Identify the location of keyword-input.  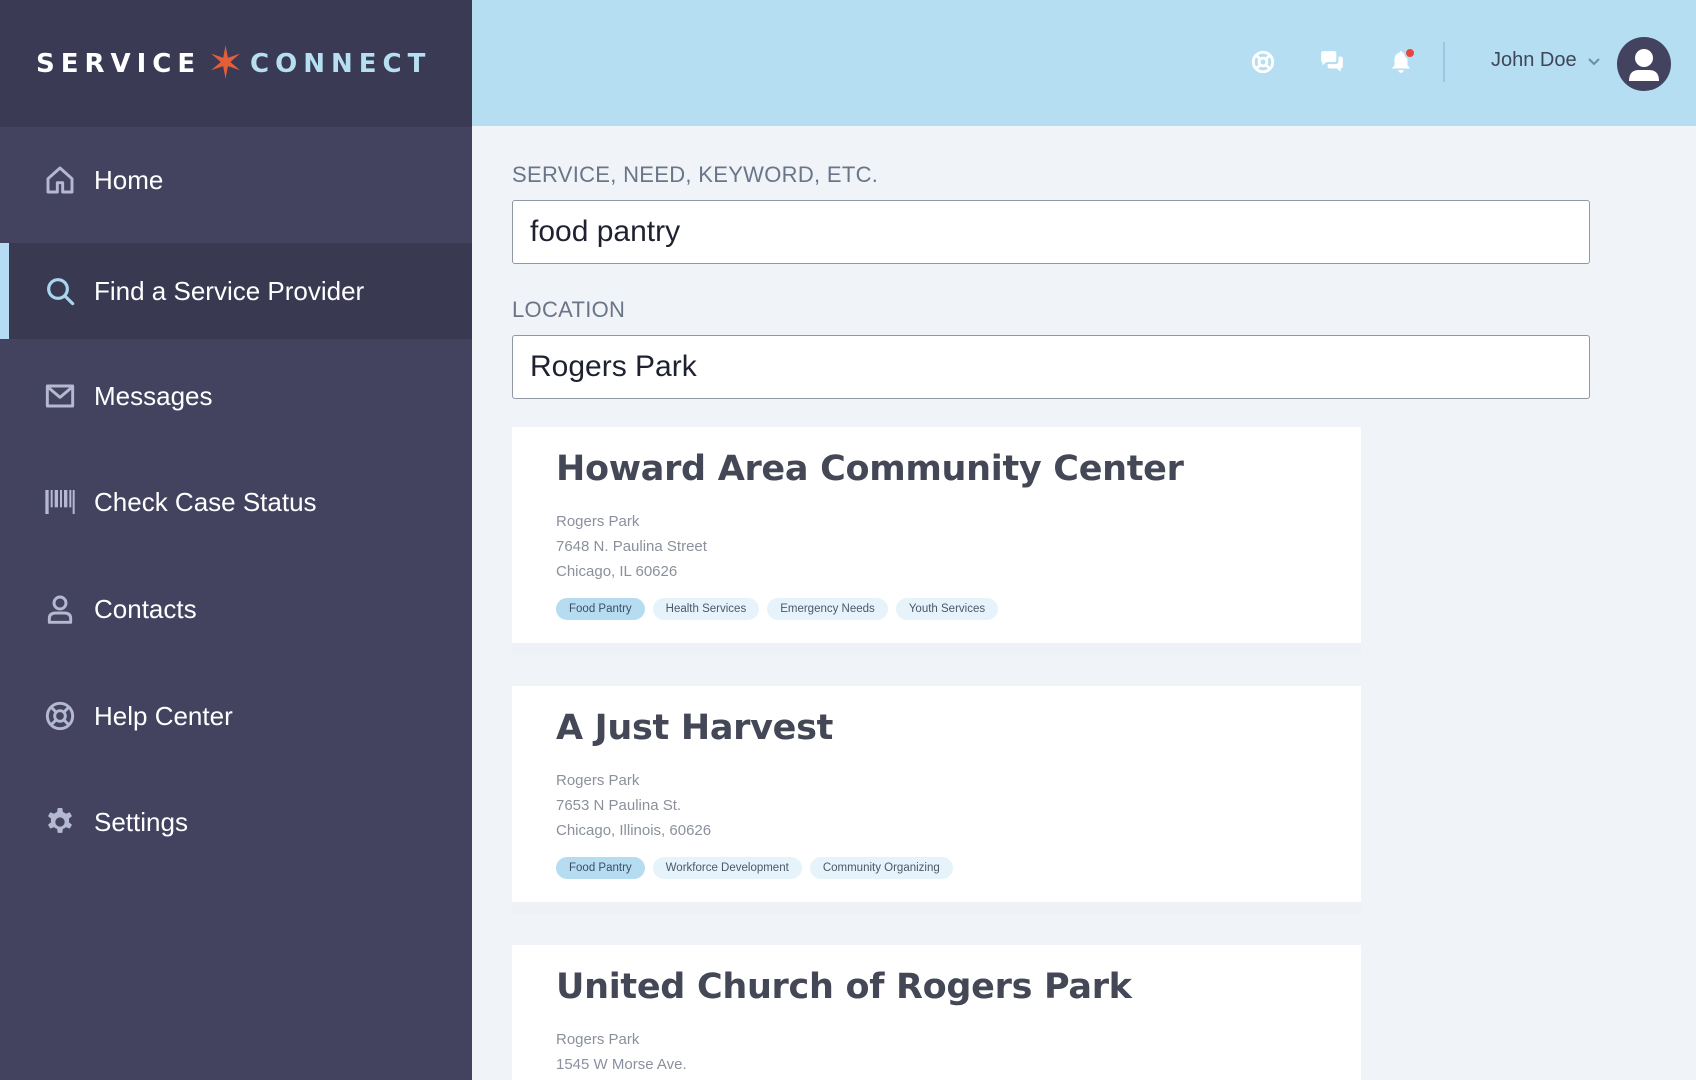
(1051, 232).